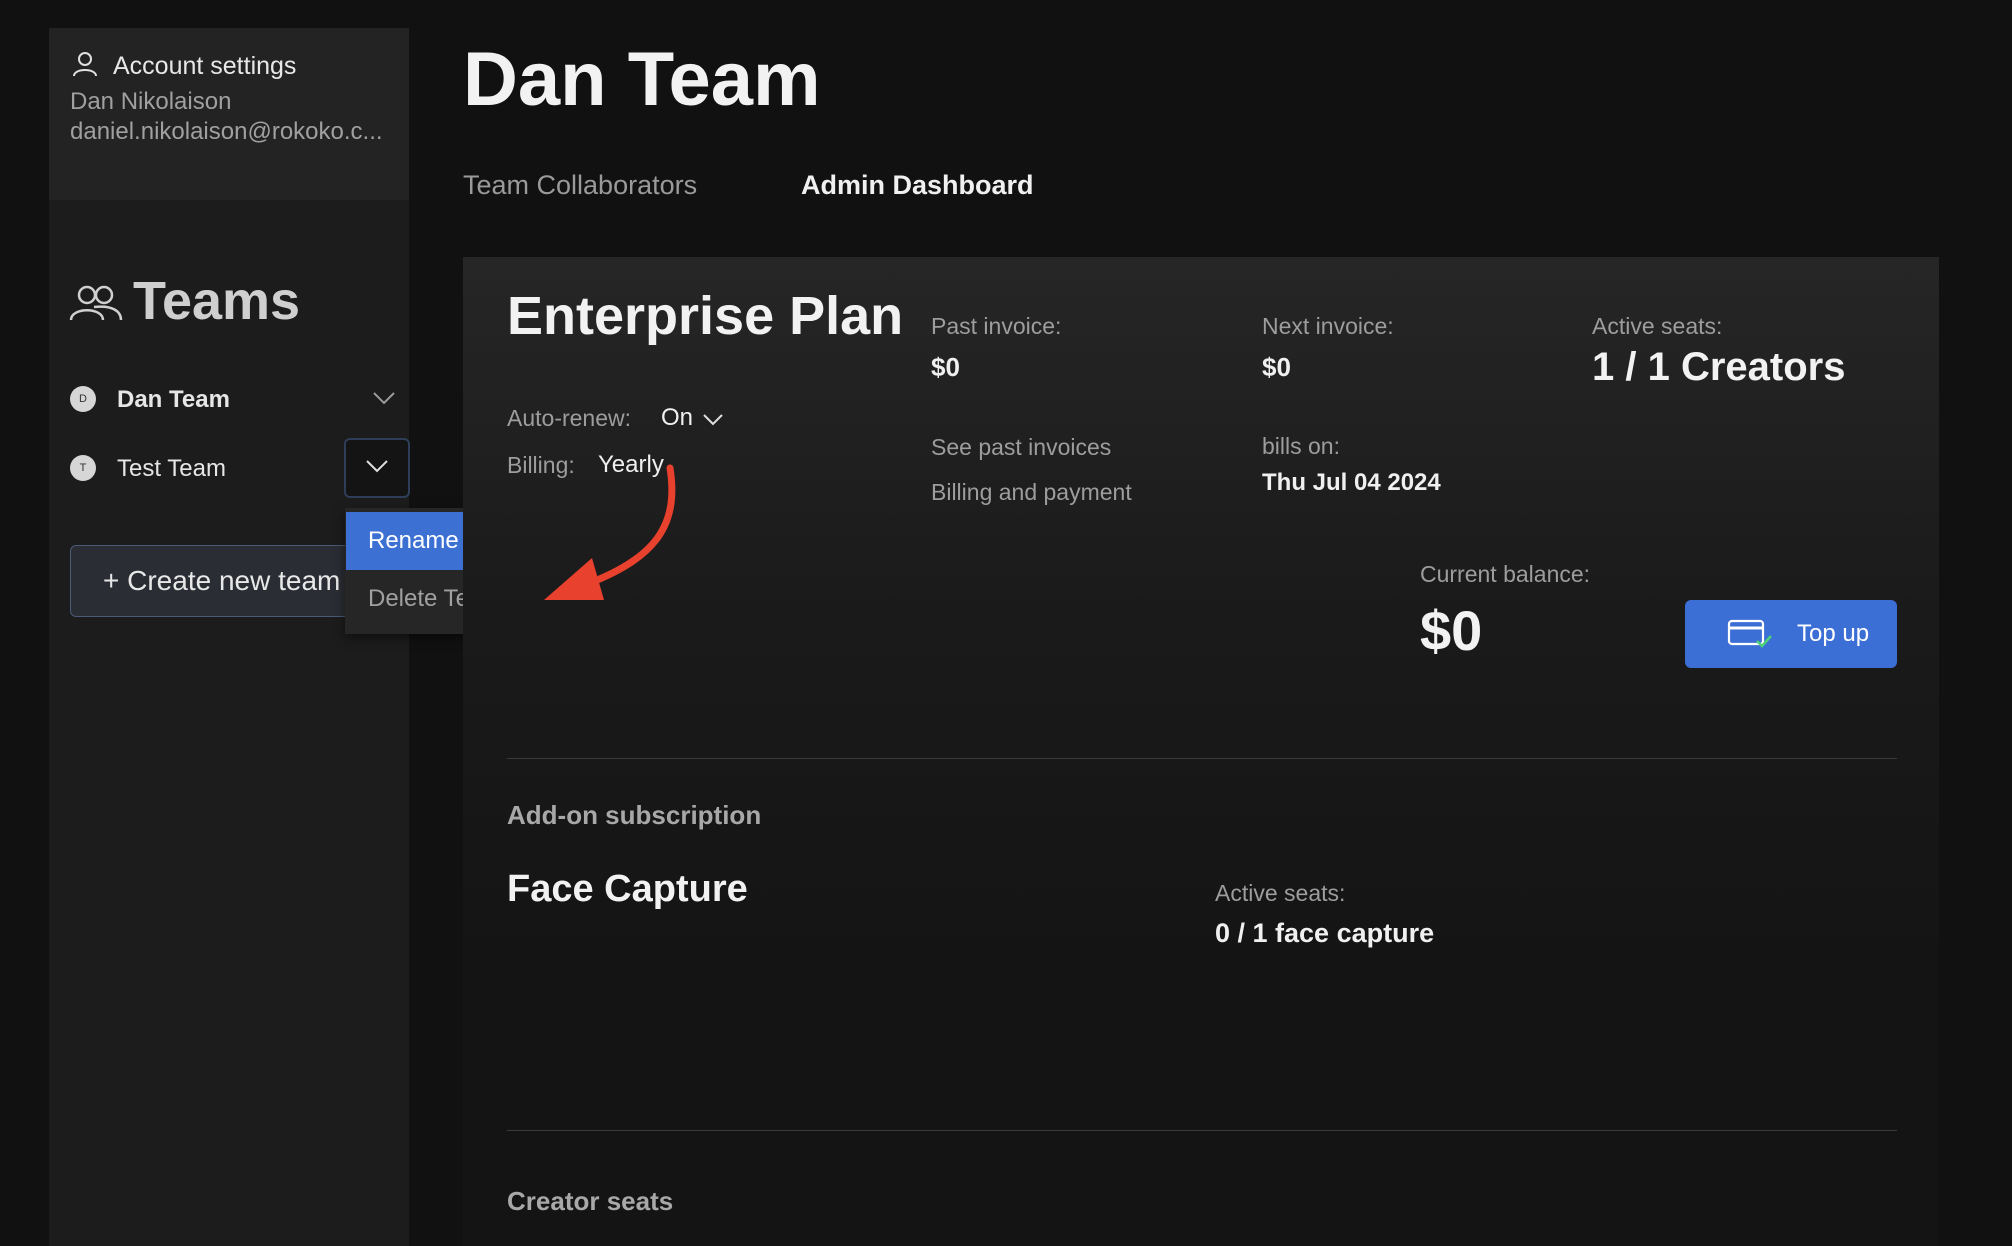 The height and width of the screenshot is (1246, 2012). What do you see at coordinates (1031, 492) in the screenshot?
I see `billing-and-payment-link: Billing and payment` at bounding box center [1031, 492].